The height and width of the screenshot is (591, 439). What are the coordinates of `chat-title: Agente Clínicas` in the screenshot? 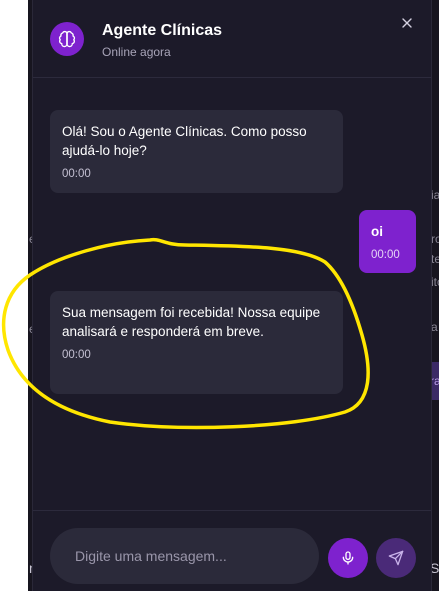 It's located at (162, 30).